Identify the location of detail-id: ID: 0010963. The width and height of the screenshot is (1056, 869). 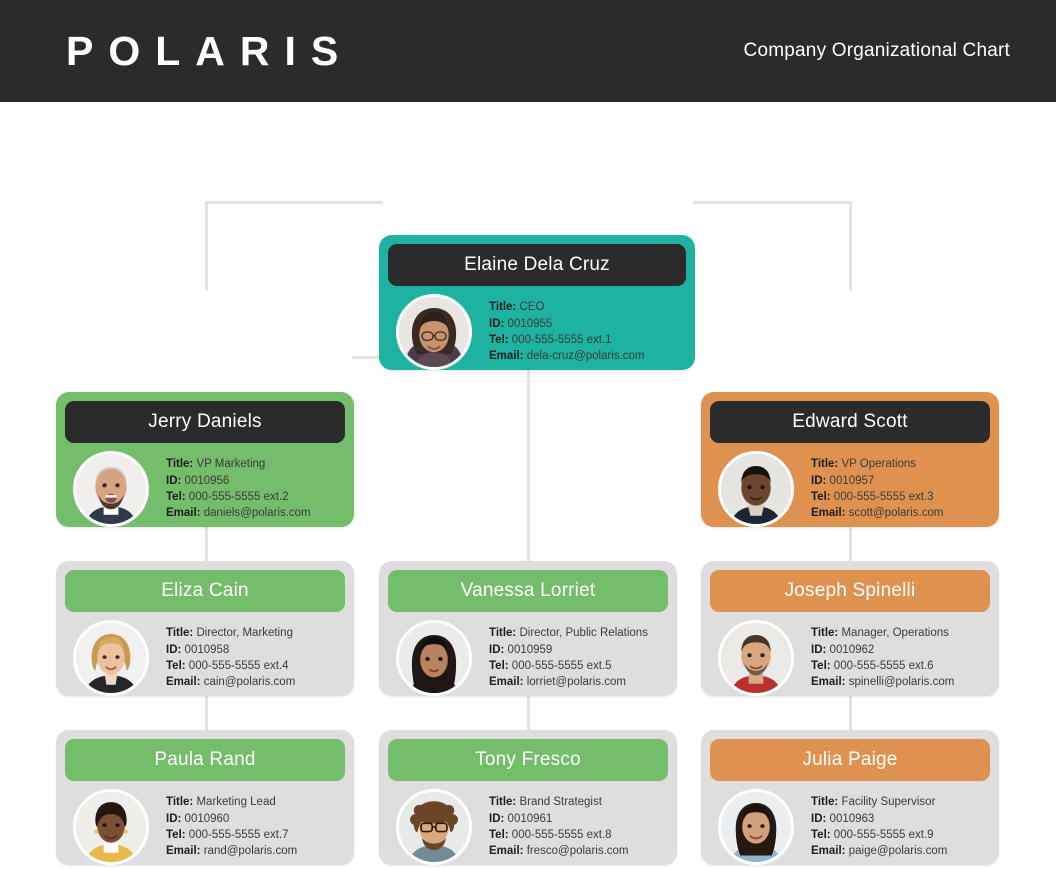
(843, 818).